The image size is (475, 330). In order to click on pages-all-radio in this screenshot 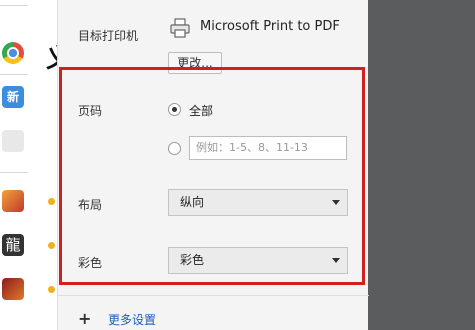, I will do `click(174, 109)`.